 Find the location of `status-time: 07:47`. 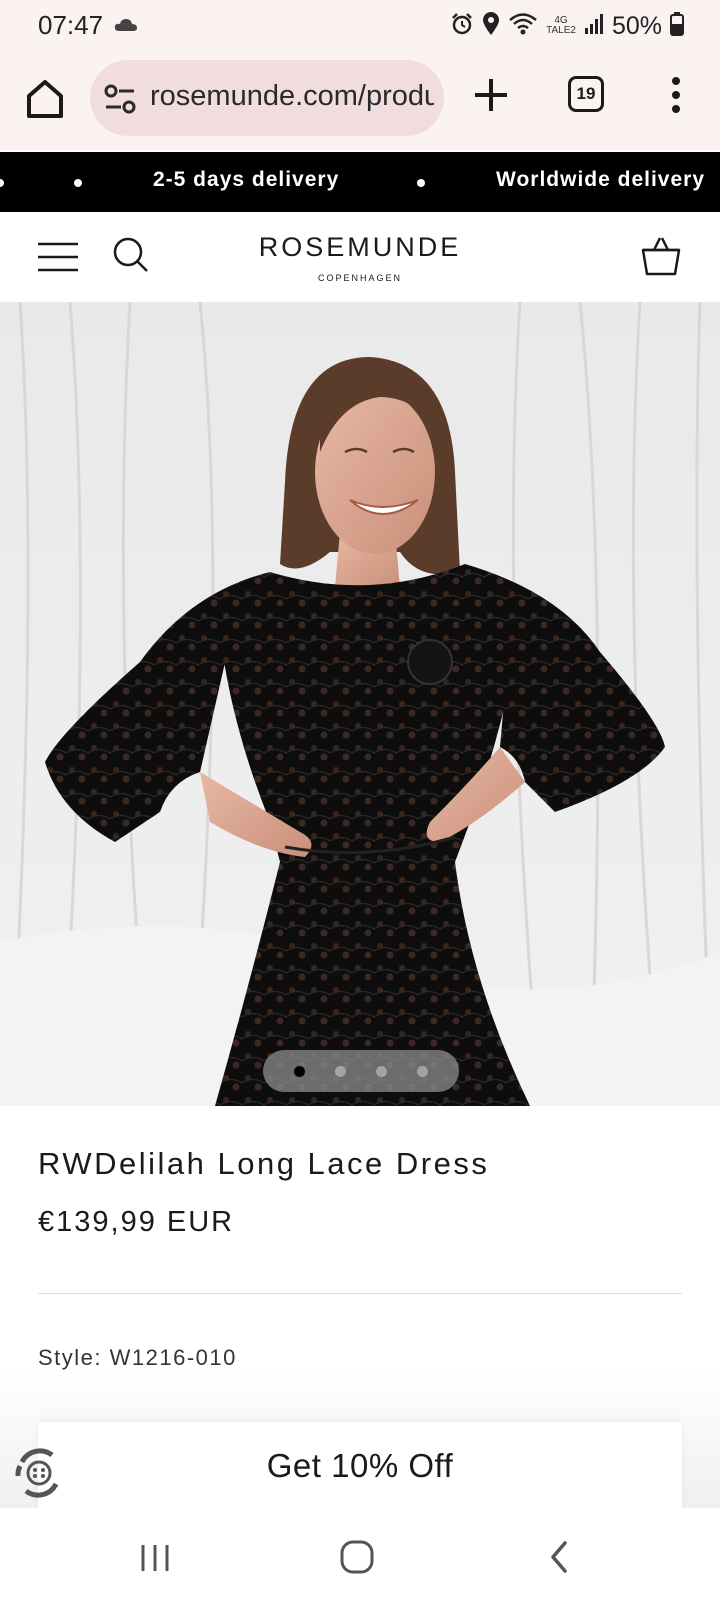

status-time: 07:47 is located at coordinates (71, 25).